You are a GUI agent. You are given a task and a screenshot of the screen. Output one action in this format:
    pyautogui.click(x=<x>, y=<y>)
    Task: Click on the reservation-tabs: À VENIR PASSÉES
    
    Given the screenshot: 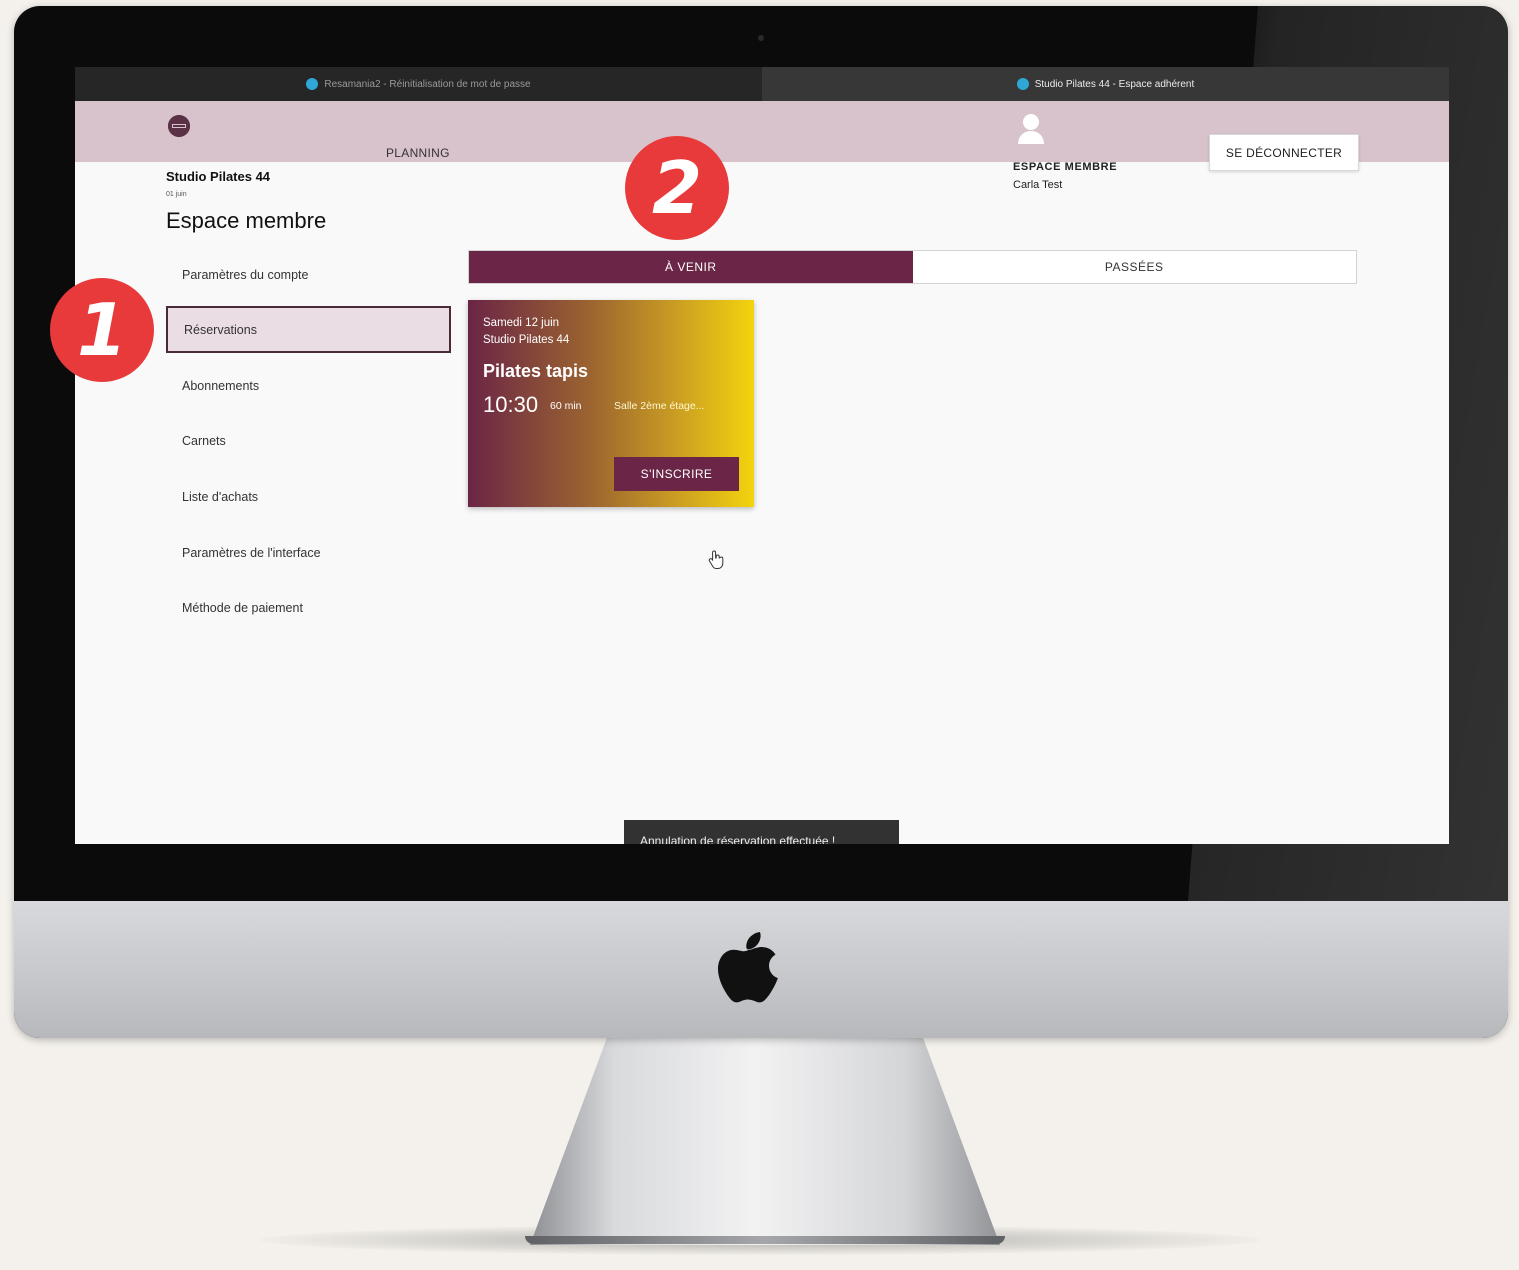 What is the action you would take?
    pyautogui.click(x=912, y=267)
    